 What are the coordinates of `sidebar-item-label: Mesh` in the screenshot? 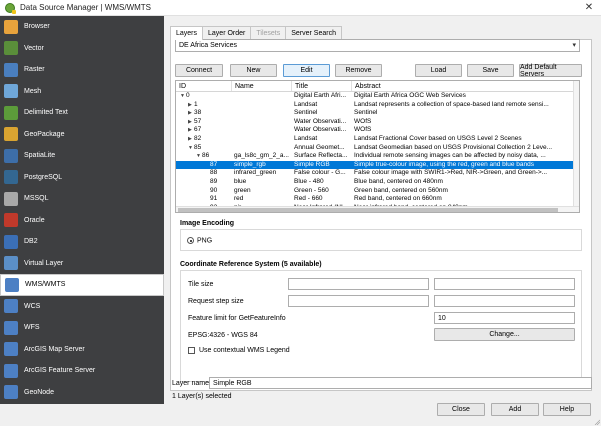 It's located at (33, 91).